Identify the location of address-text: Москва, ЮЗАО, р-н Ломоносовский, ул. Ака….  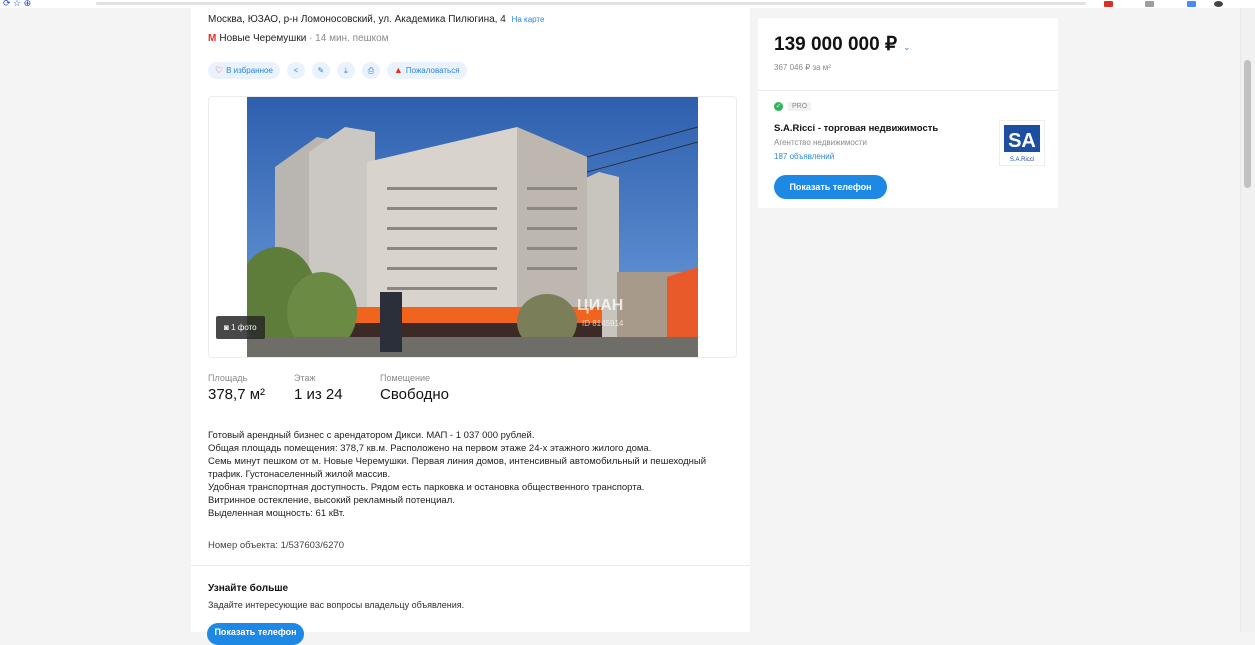
(357, 19).